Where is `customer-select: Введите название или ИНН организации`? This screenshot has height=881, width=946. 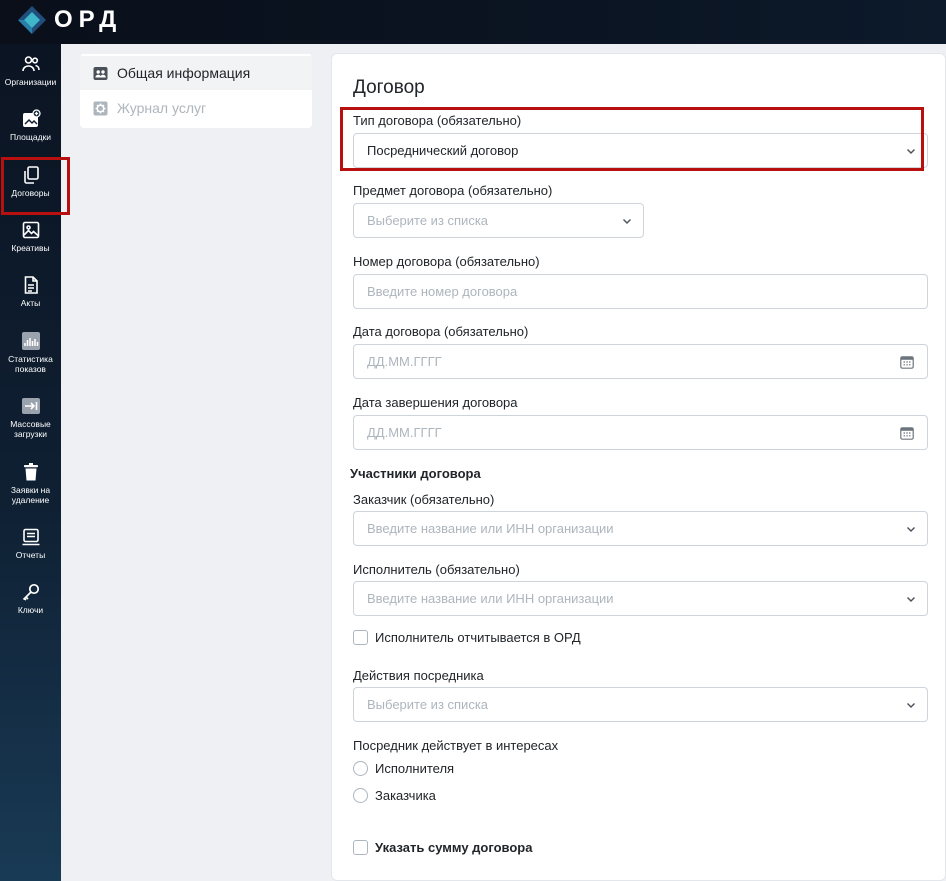 customer-select: Введите название или ИНН организации is located at coordinates (640, 528).